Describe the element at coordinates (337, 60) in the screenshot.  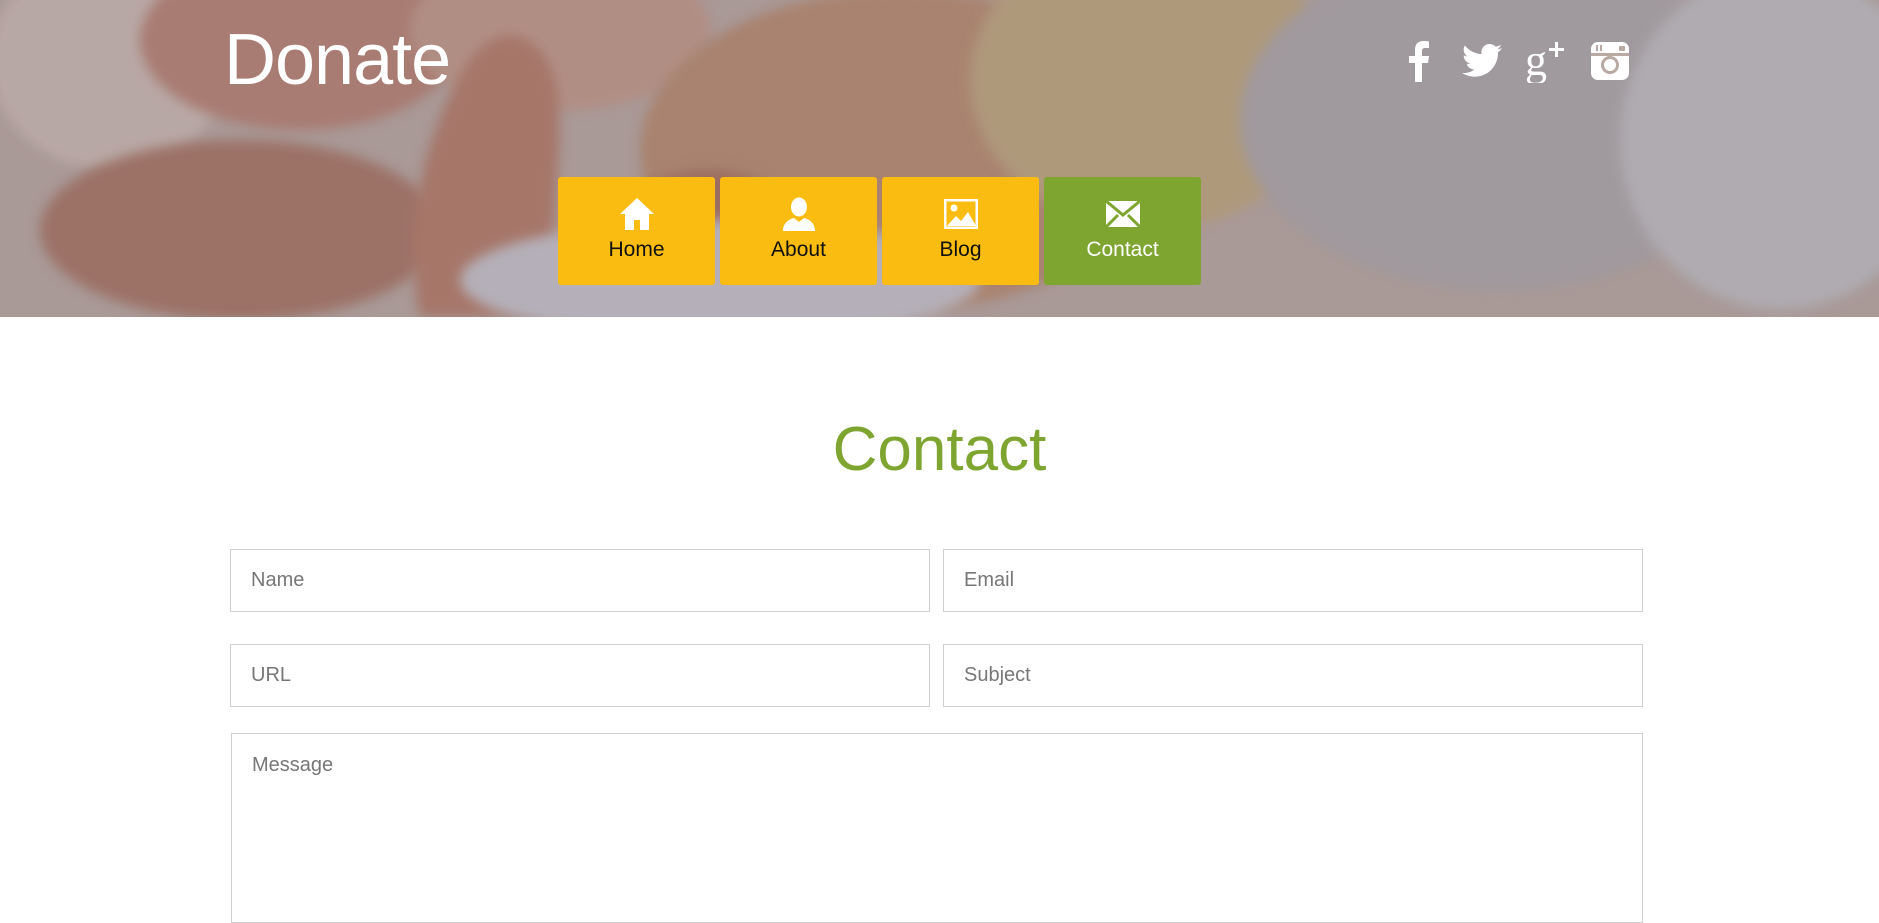
I see `site-logo: Donate` at that location.